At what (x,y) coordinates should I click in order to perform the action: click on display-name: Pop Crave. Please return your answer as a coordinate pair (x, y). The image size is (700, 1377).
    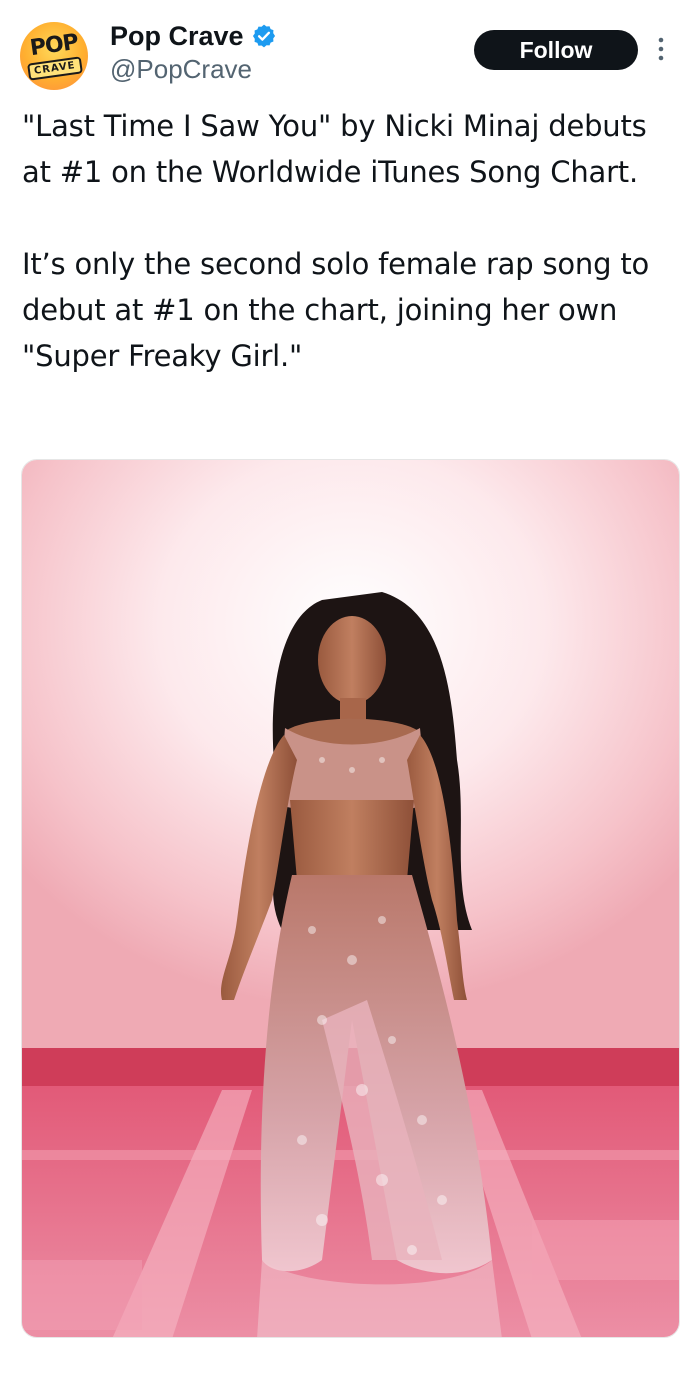
    Looking at the image, I should click on (177, 36).